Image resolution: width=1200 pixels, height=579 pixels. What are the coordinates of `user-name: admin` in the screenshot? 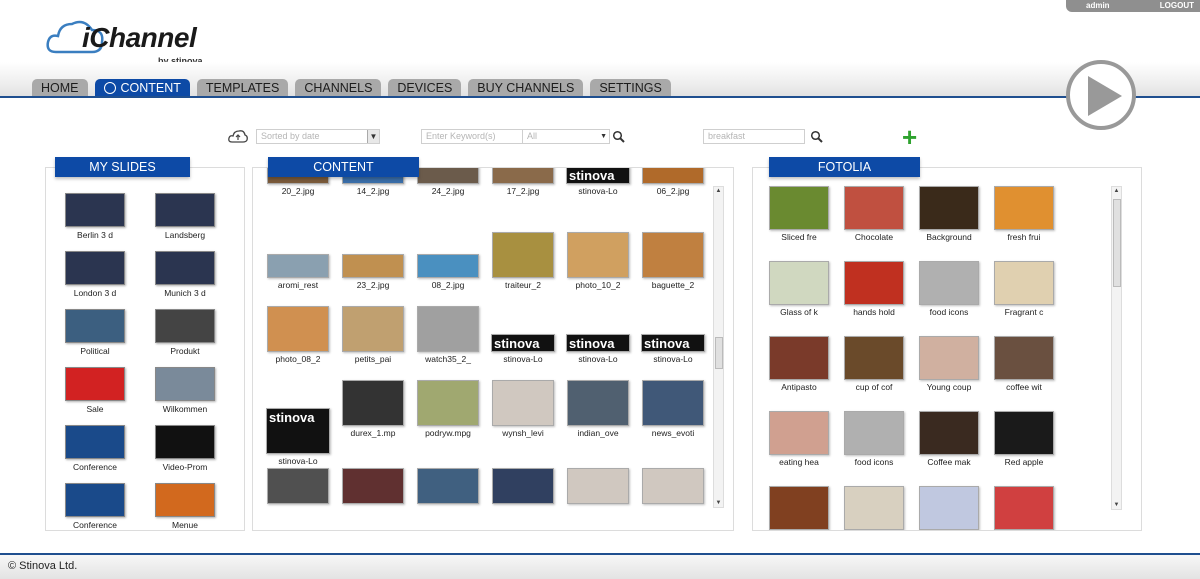 It's located at (1098, 5).